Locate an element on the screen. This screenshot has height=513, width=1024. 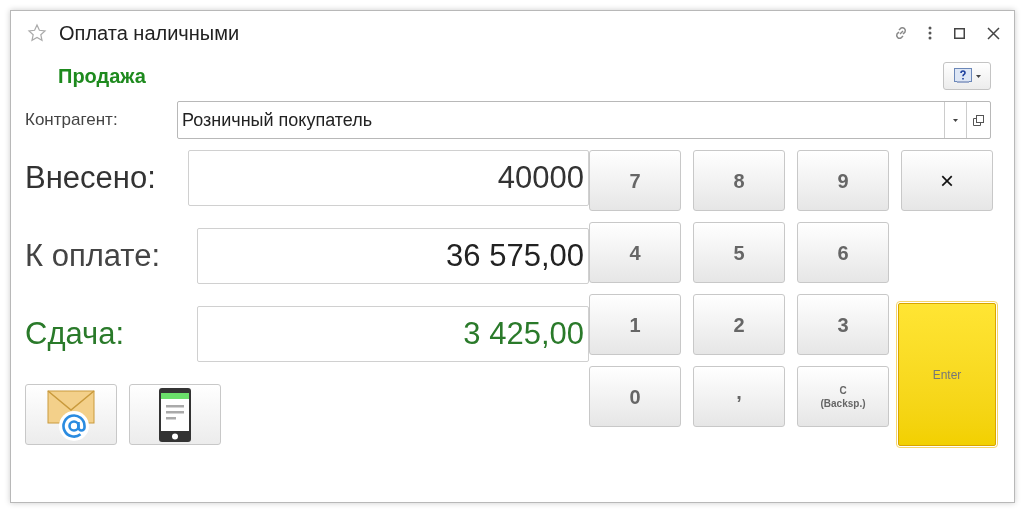
number-key: 7 is located at coordinates (635, 180).